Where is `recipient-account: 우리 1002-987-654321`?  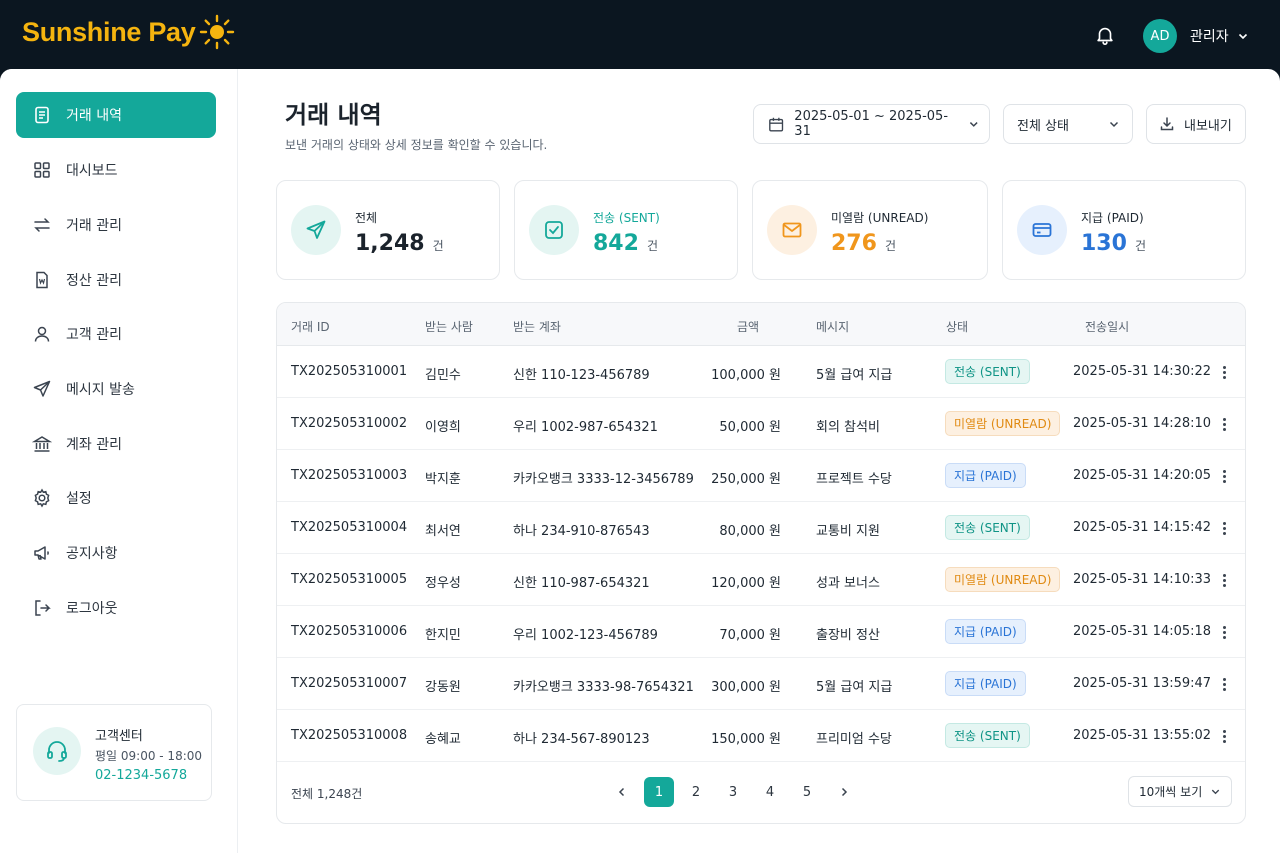 recipient-account: 우리 1002-987-654321 is located at coordinates (585, 427).